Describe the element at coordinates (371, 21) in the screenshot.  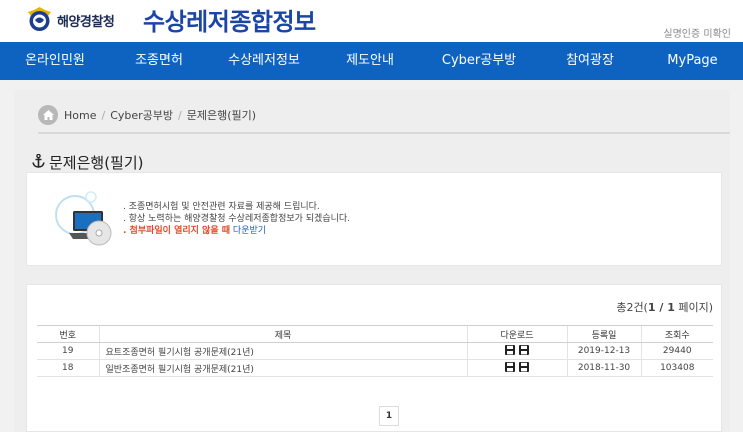
I see `site-header: 해양경찰청 수상레저종합정보 실명인증 미확인` at that location.